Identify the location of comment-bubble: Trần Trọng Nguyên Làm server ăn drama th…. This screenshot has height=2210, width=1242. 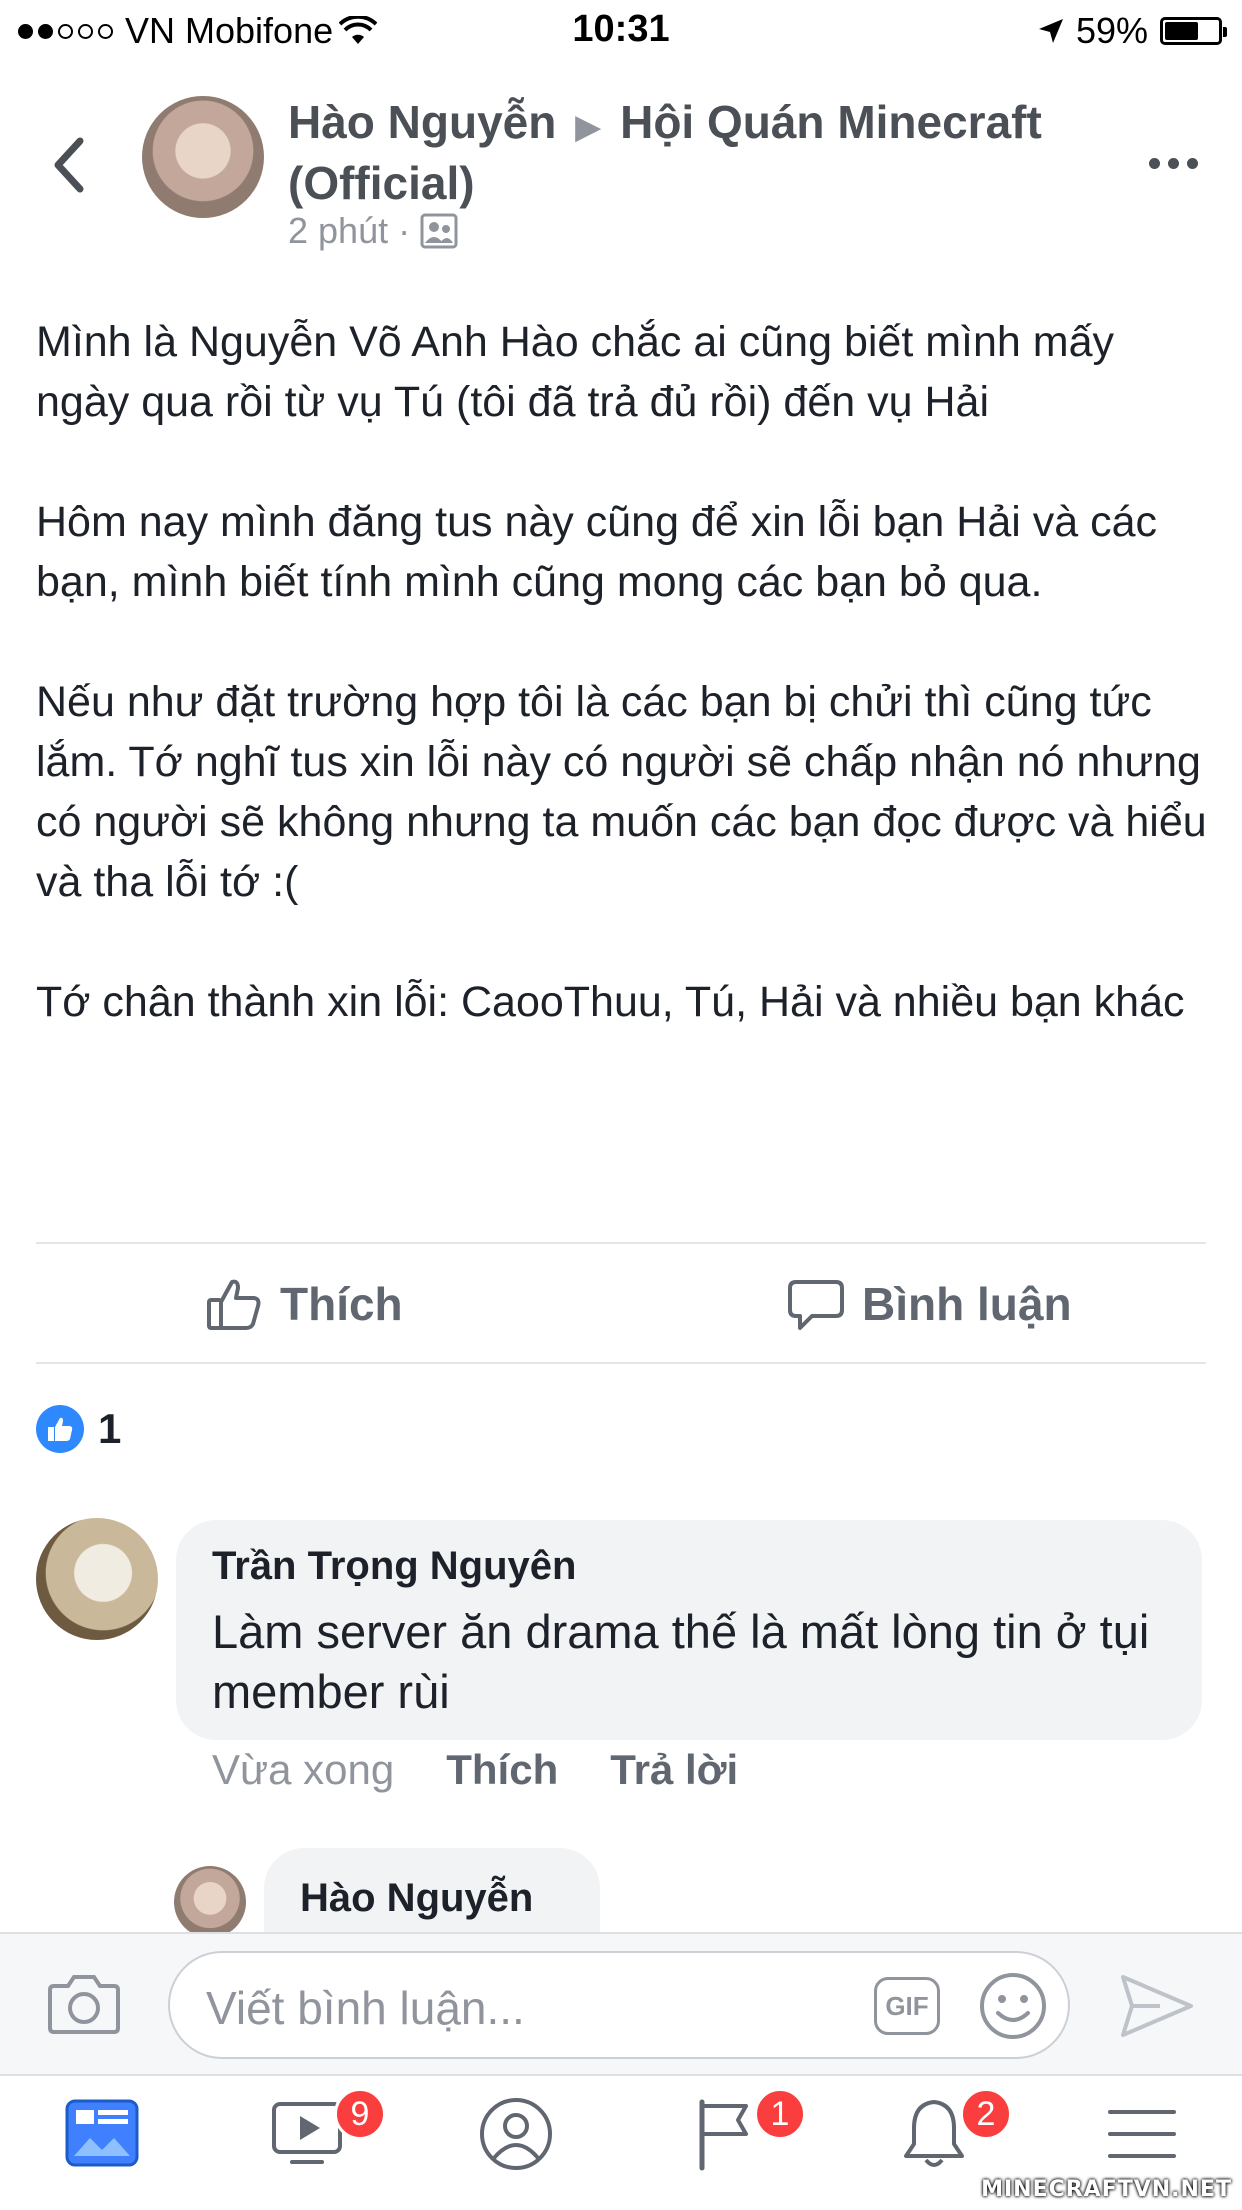
(689, 1630).